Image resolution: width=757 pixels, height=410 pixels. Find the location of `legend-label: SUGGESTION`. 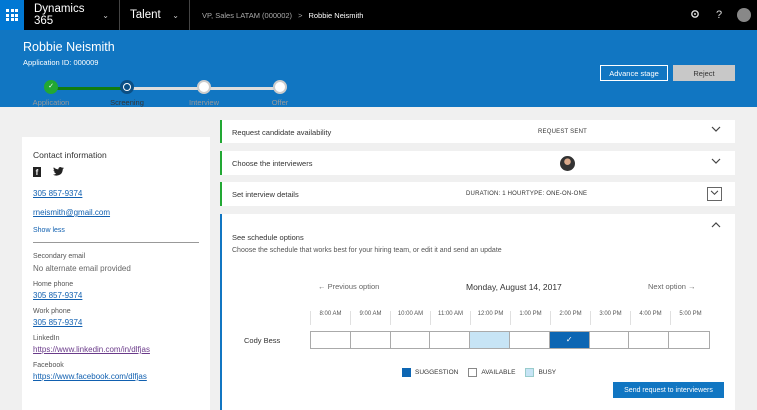

legend-label: SUGGESTION is located at coordinates (437, 372).